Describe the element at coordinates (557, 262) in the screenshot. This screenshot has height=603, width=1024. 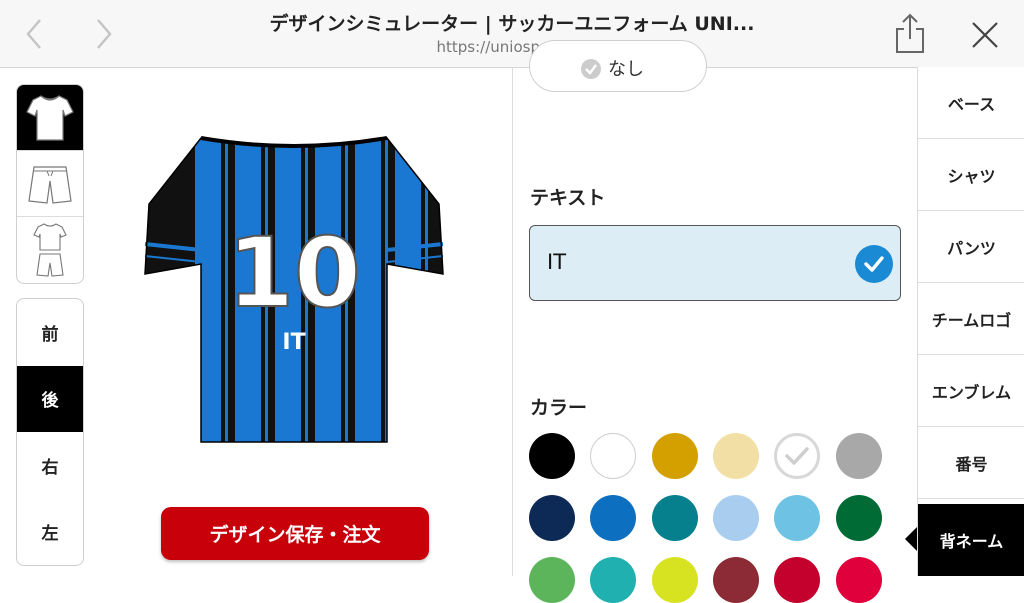
I see `name-text-value: IT` at that location.